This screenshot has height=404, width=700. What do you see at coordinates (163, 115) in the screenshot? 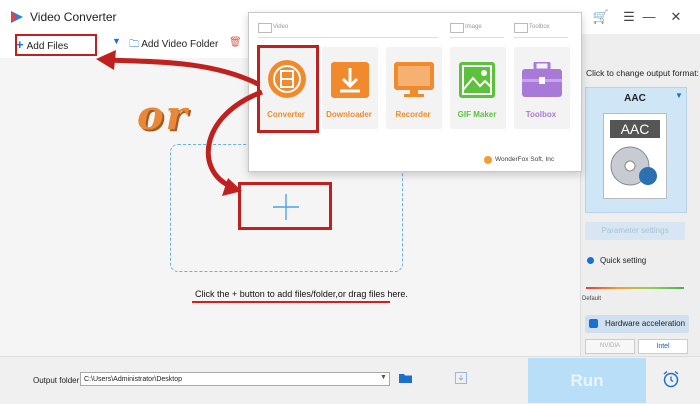
I see `or-annotation: or` at bounding box center [163, 115].